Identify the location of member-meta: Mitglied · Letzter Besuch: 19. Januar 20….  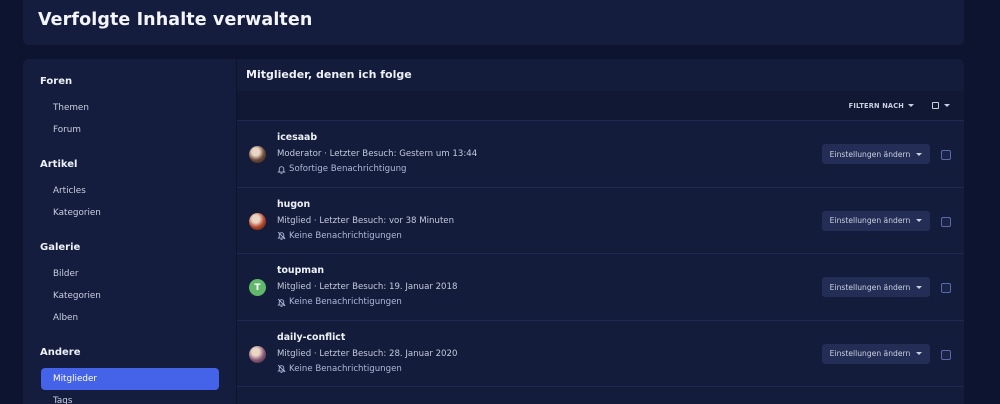
(367, 287).